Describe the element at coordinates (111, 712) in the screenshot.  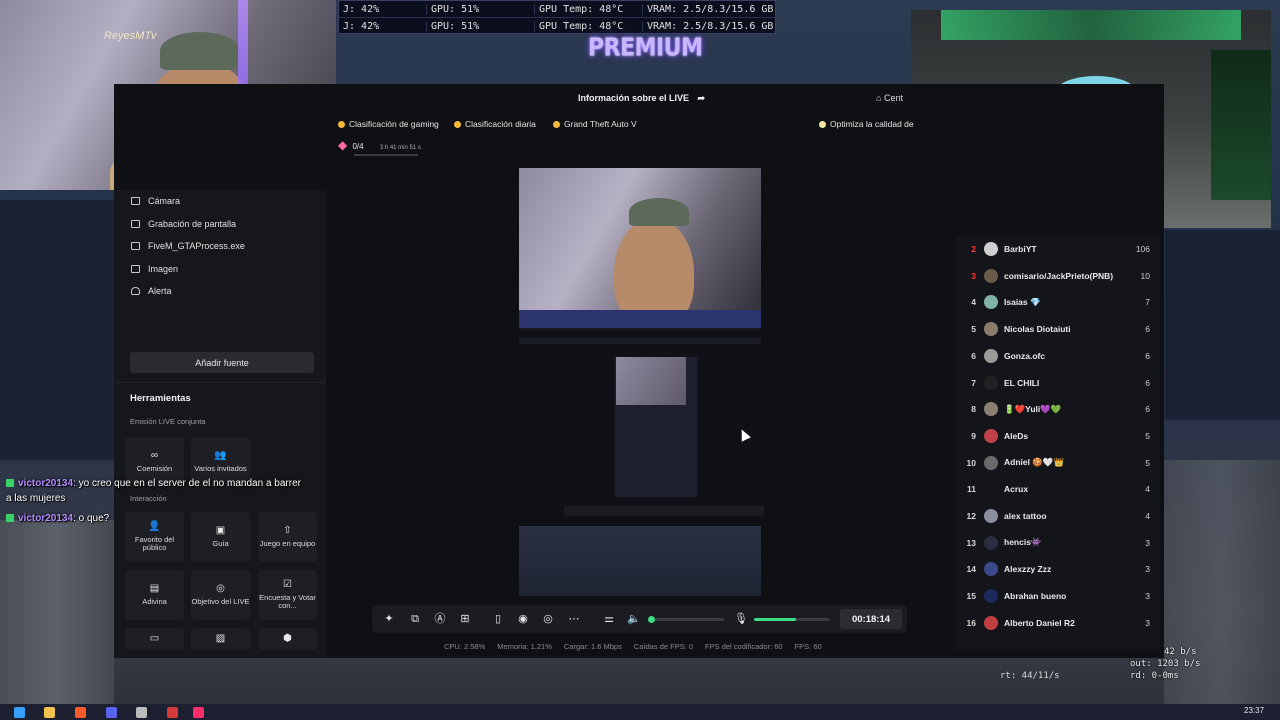
I see `discord-icon` at that location.